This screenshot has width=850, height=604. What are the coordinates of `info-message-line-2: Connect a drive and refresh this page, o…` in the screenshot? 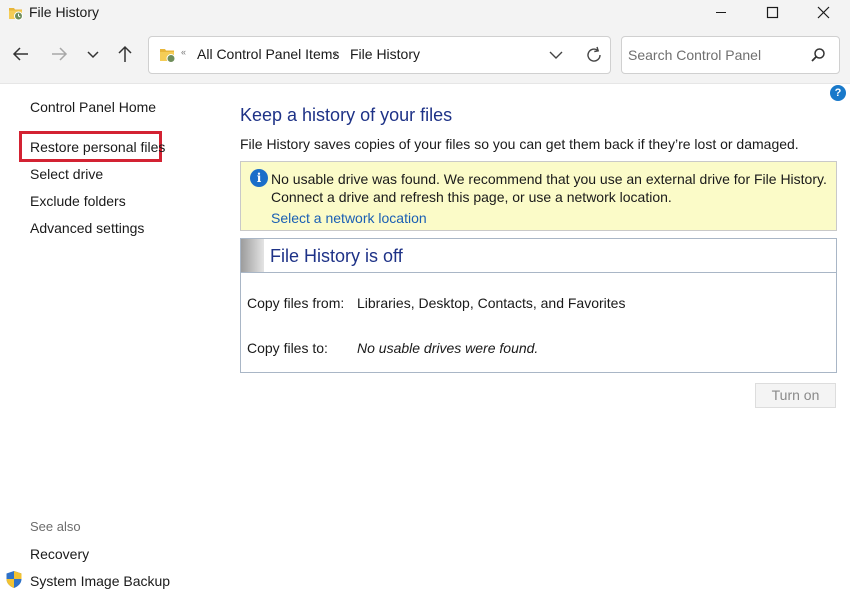 It's located at (471, 197).